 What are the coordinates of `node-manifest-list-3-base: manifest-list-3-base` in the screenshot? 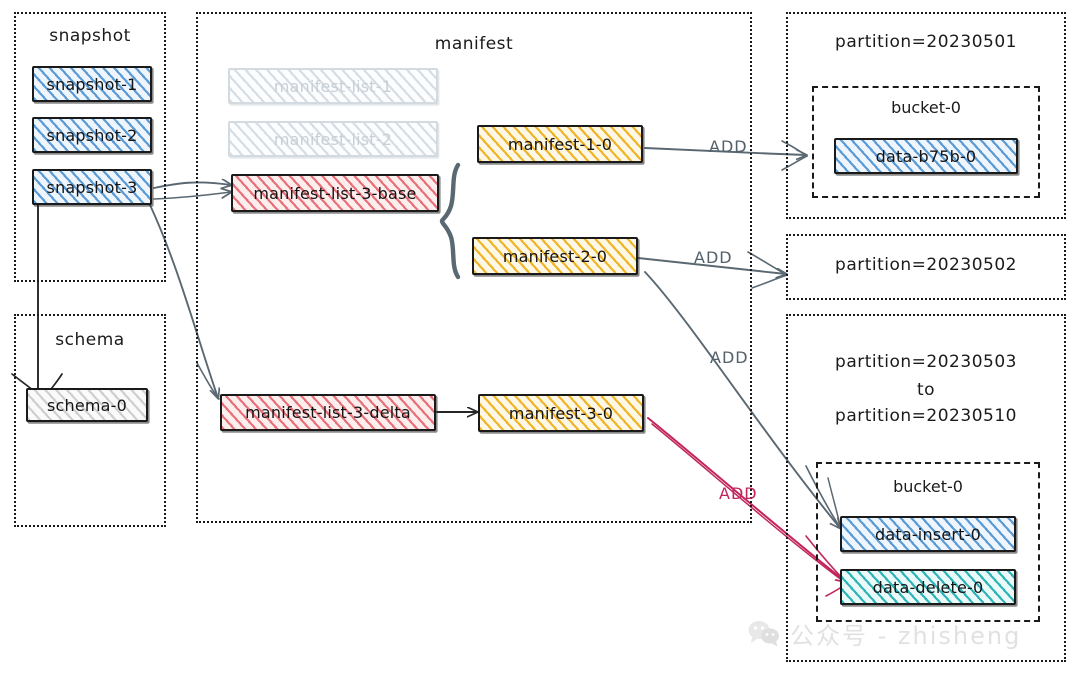 It's located at (335, 193).